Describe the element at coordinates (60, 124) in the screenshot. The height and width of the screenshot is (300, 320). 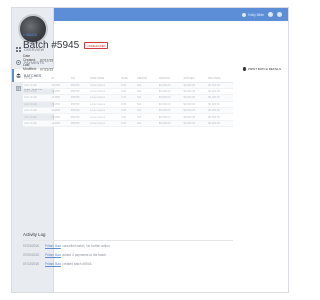
I see `table-cell: 123456` at that location.